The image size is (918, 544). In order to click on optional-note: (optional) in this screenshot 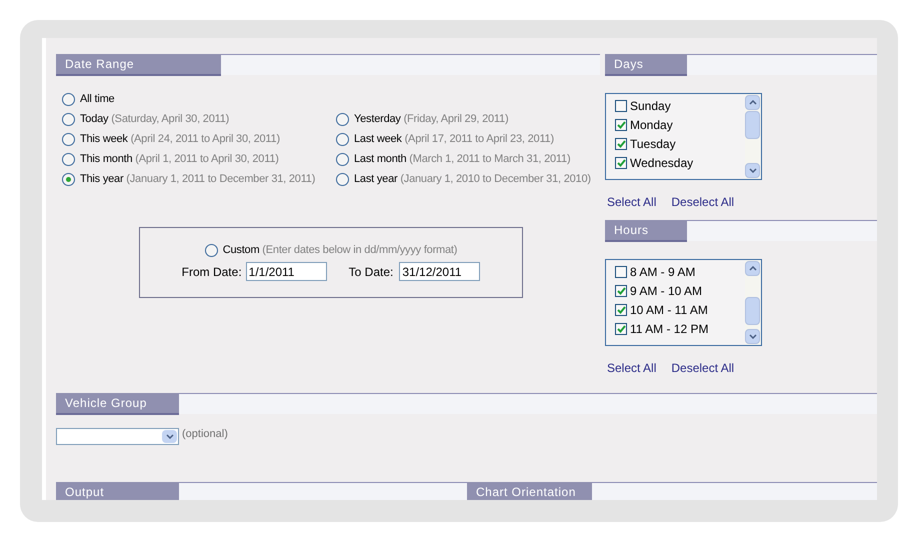, I will do `click(205, 434)`.